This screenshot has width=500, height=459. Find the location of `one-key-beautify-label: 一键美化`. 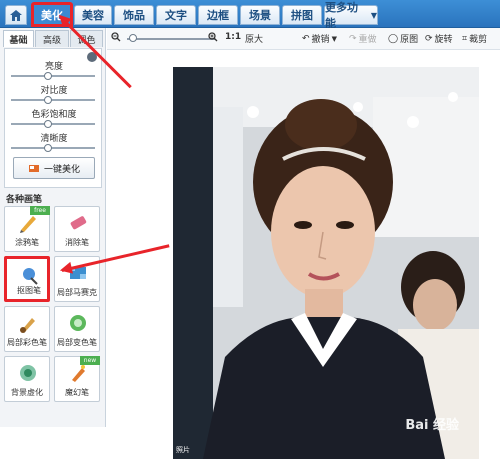

one-key-beautify-label: 一键美化 is located at coordinates (61, 169).